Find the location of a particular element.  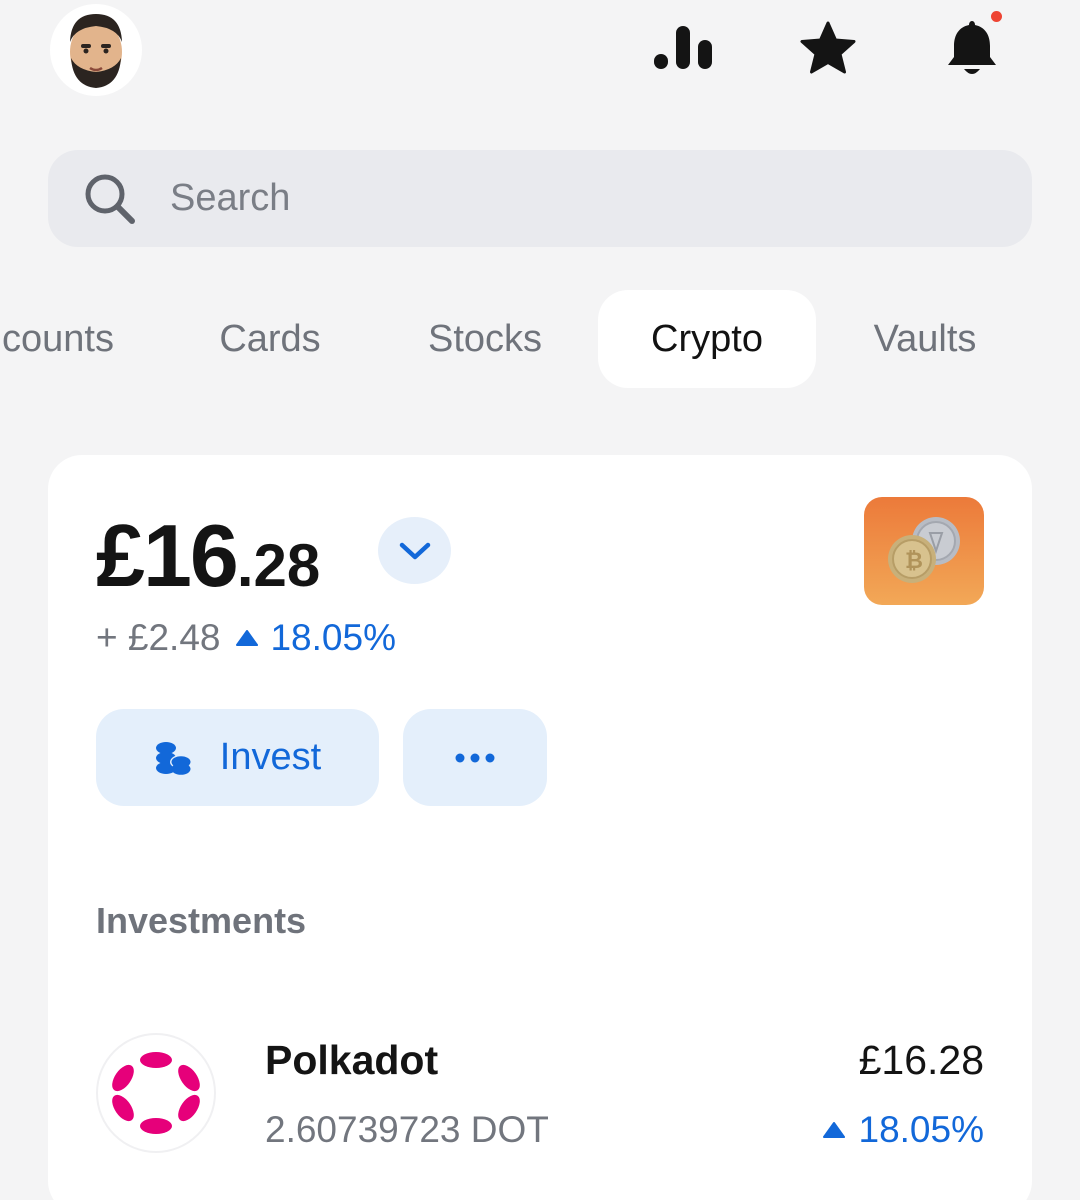

user-avatar-icon is located at coordinates (96, 51).